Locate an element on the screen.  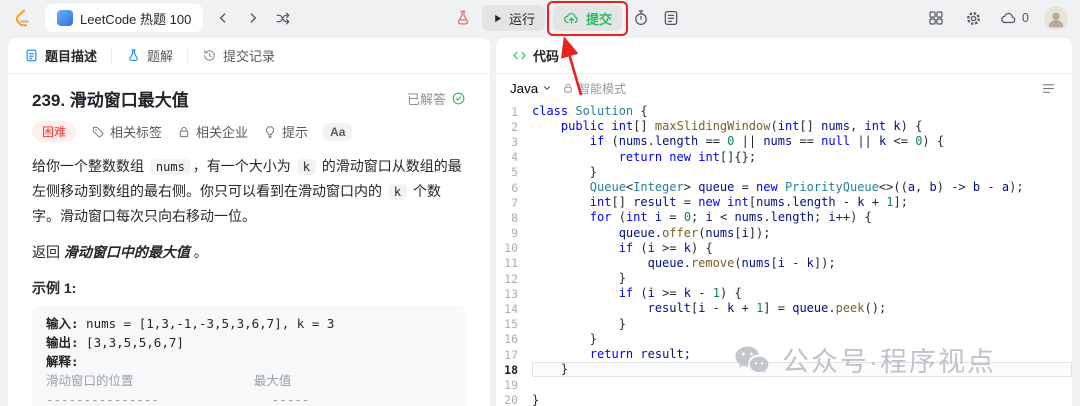
format-code-button is located at coordinates (1048, 88).